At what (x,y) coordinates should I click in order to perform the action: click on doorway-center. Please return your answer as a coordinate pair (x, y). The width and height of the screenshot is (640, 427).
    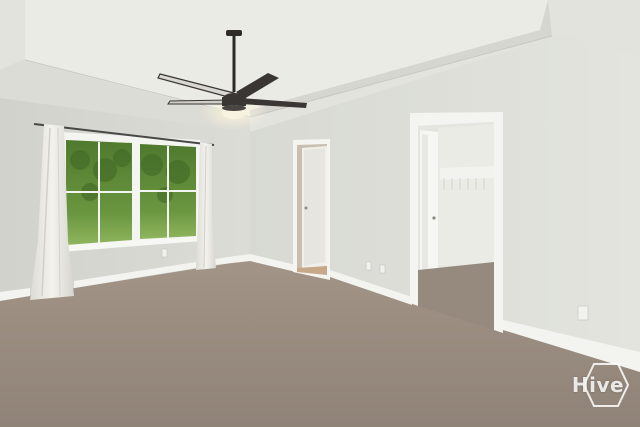
    Looking at the image, I should click on (311, 209).